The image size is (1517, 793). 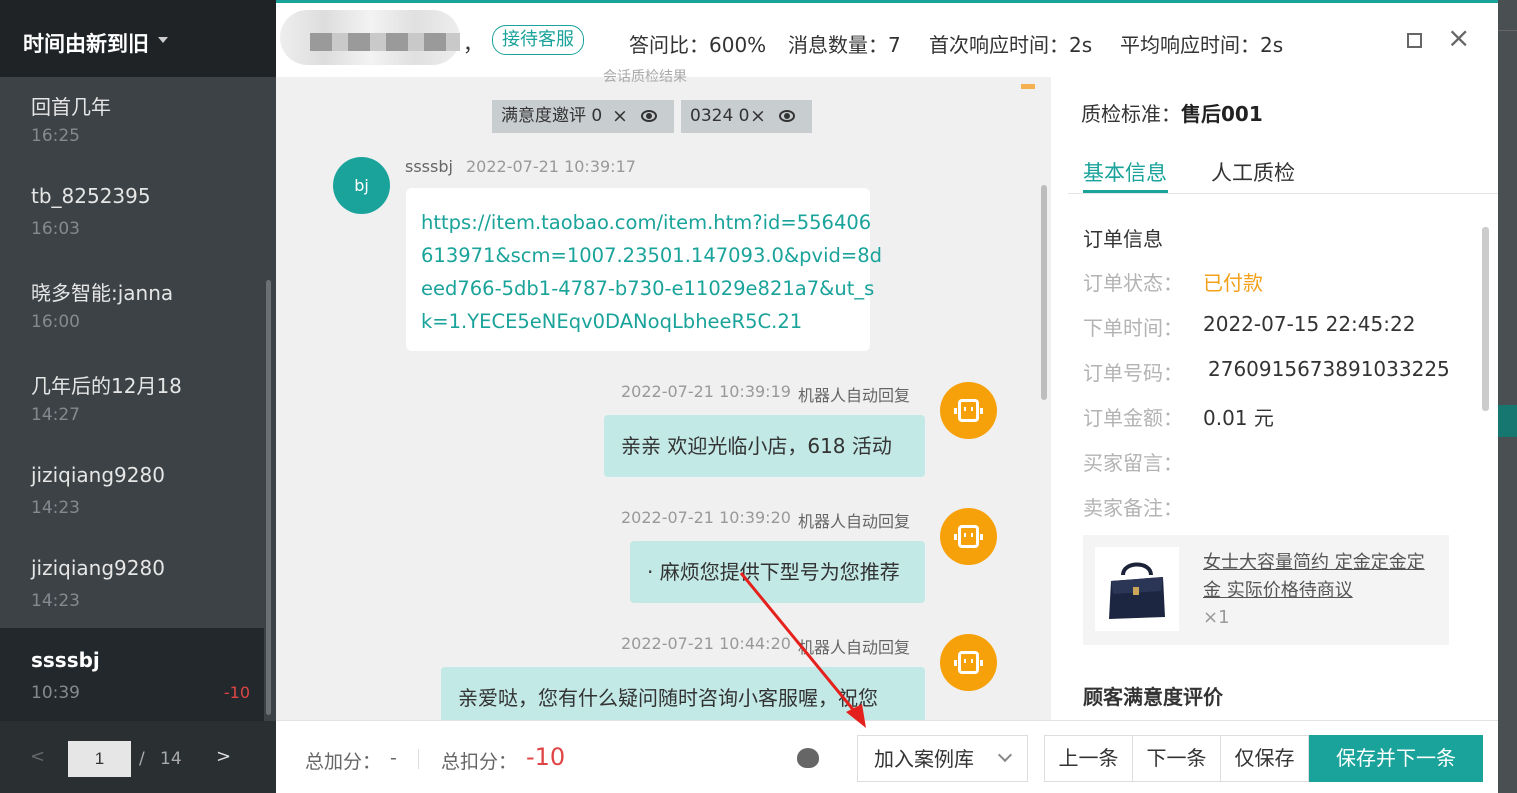 What do you see at coordinates (538, 40) in the screenshot?
I see `agent-badge: 接待客服` at bounding box center [538, 40].